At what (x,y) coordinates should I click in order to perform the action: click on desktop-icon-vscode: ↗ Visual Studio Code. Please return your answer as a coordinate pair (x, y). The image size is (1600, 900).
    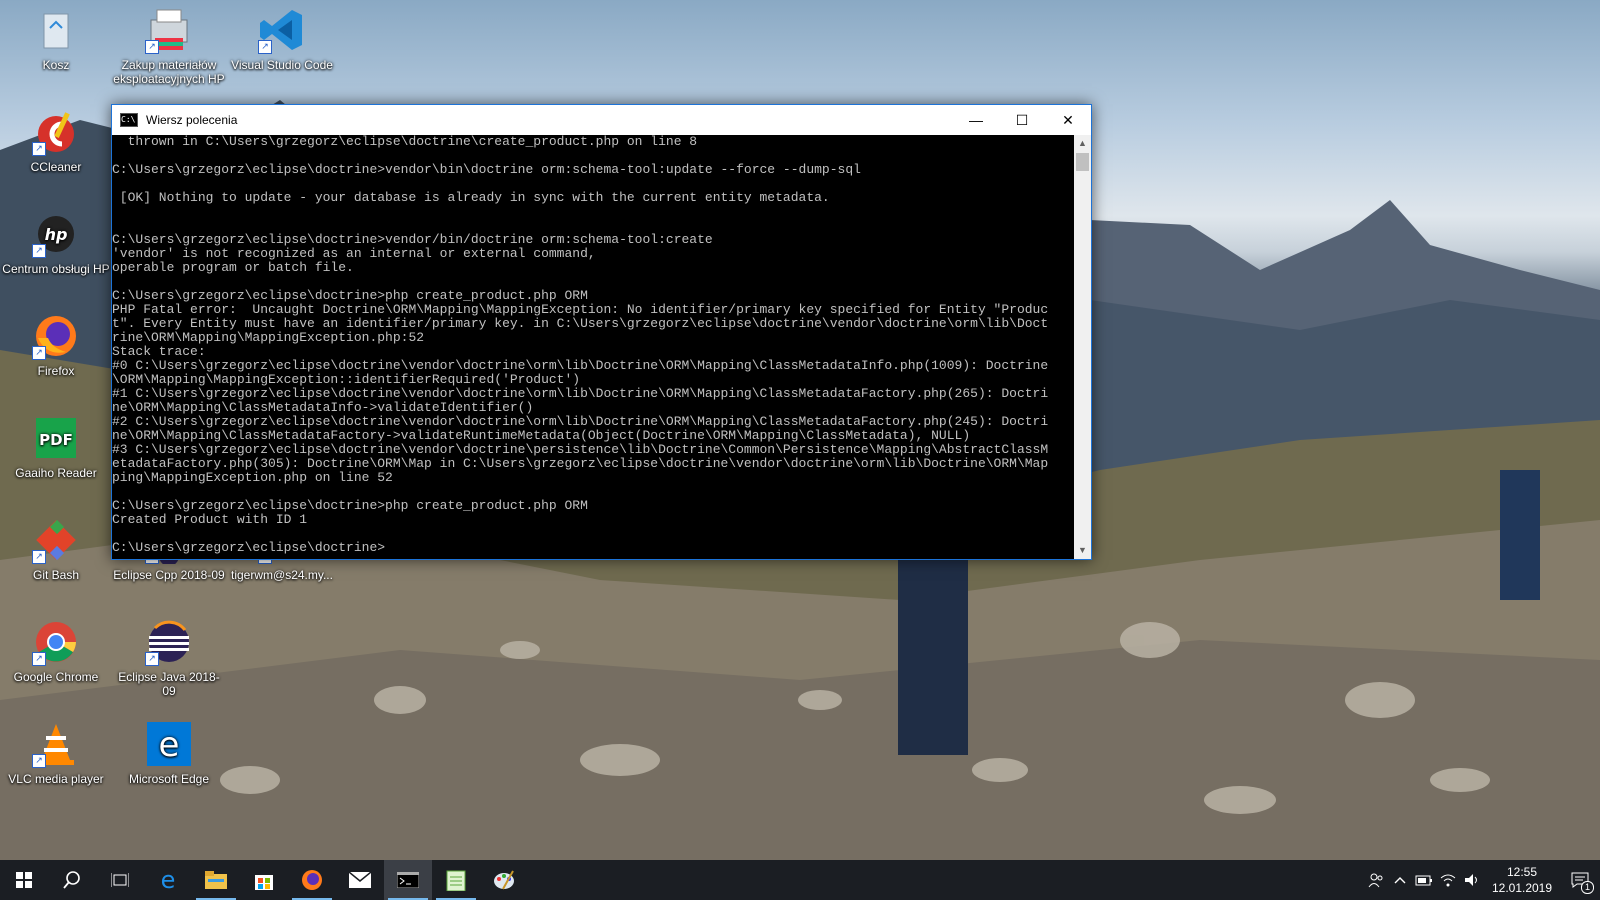
    Looking at the image, I should click on (282, 39).